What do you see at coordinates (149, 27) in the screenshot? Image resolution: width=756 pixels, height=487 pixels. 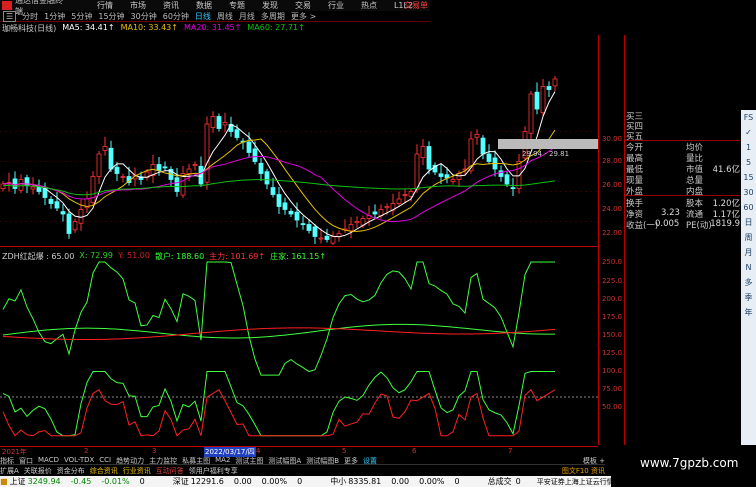 I see `ma10-value: MA10: 33.43↑` at bounding box center [149, 27].